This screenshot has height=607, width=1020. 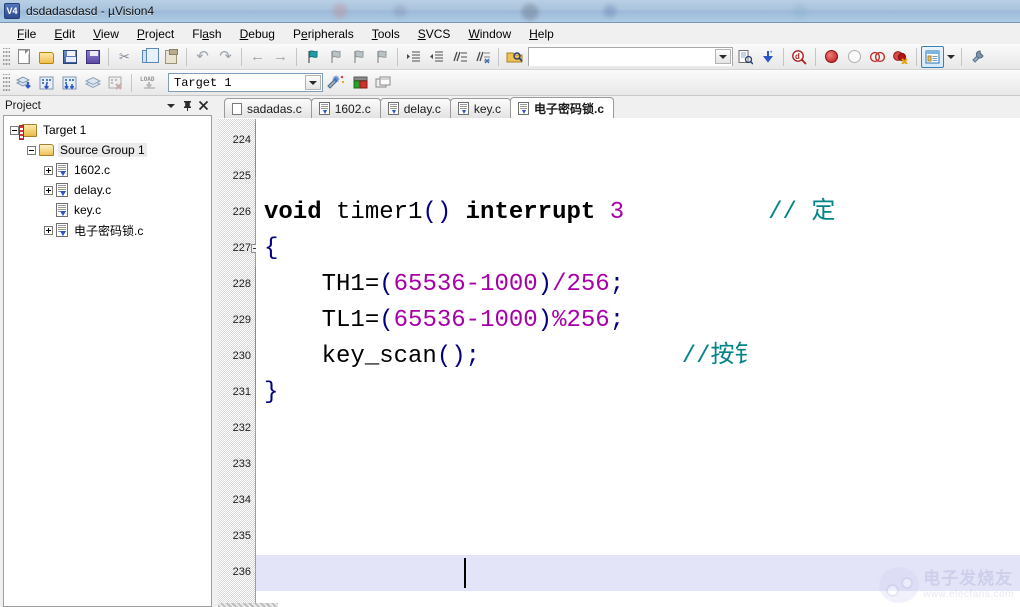 What do you see at coordinates (92, 57) in the screenshot?
I see `save-all-icon` at bounding box center [92, 57].